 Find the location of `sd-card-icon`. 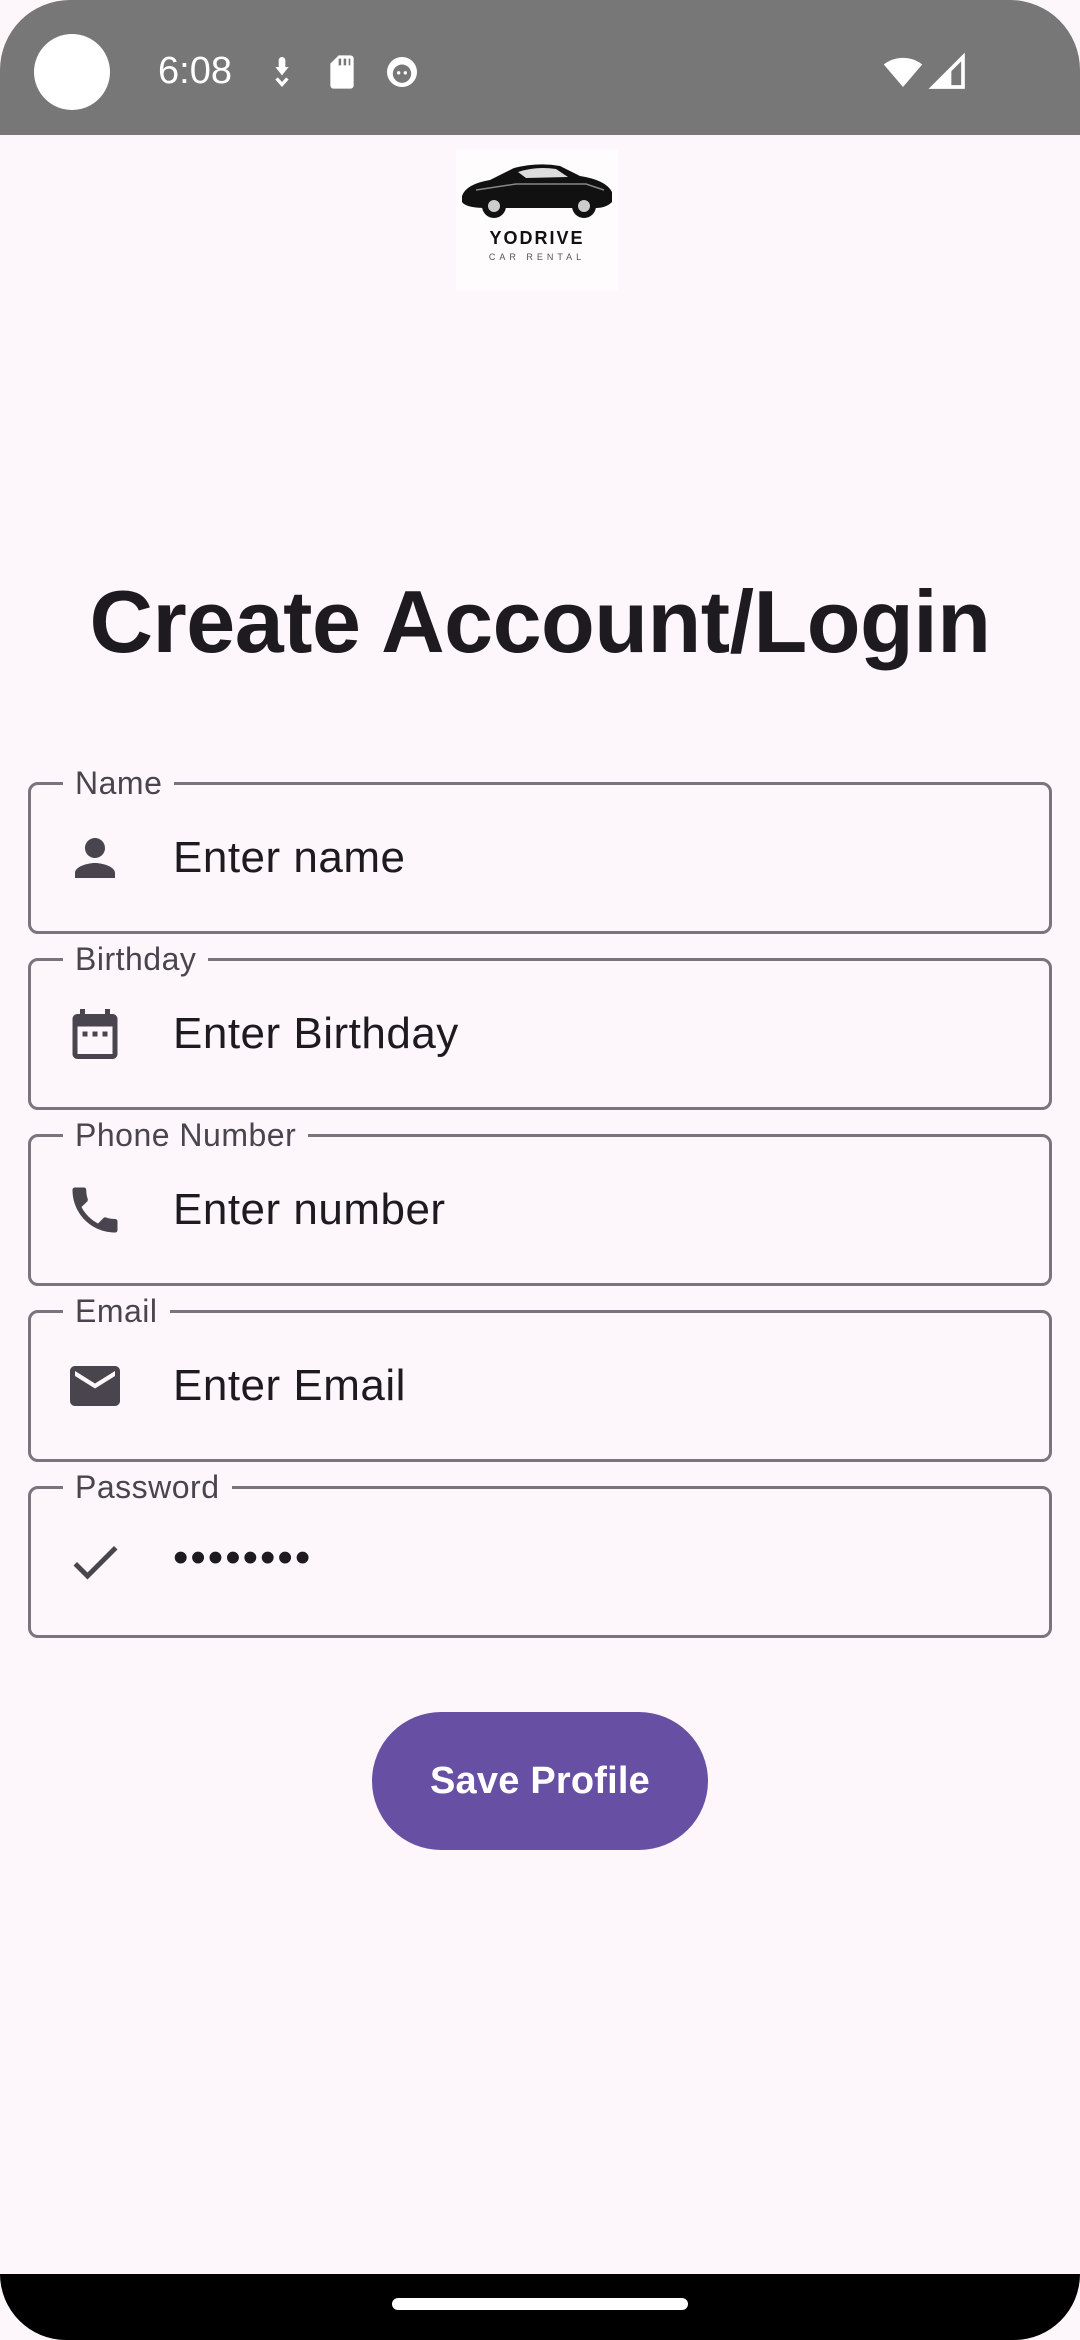

sd-card-icon is located at coordinates (342, 72).